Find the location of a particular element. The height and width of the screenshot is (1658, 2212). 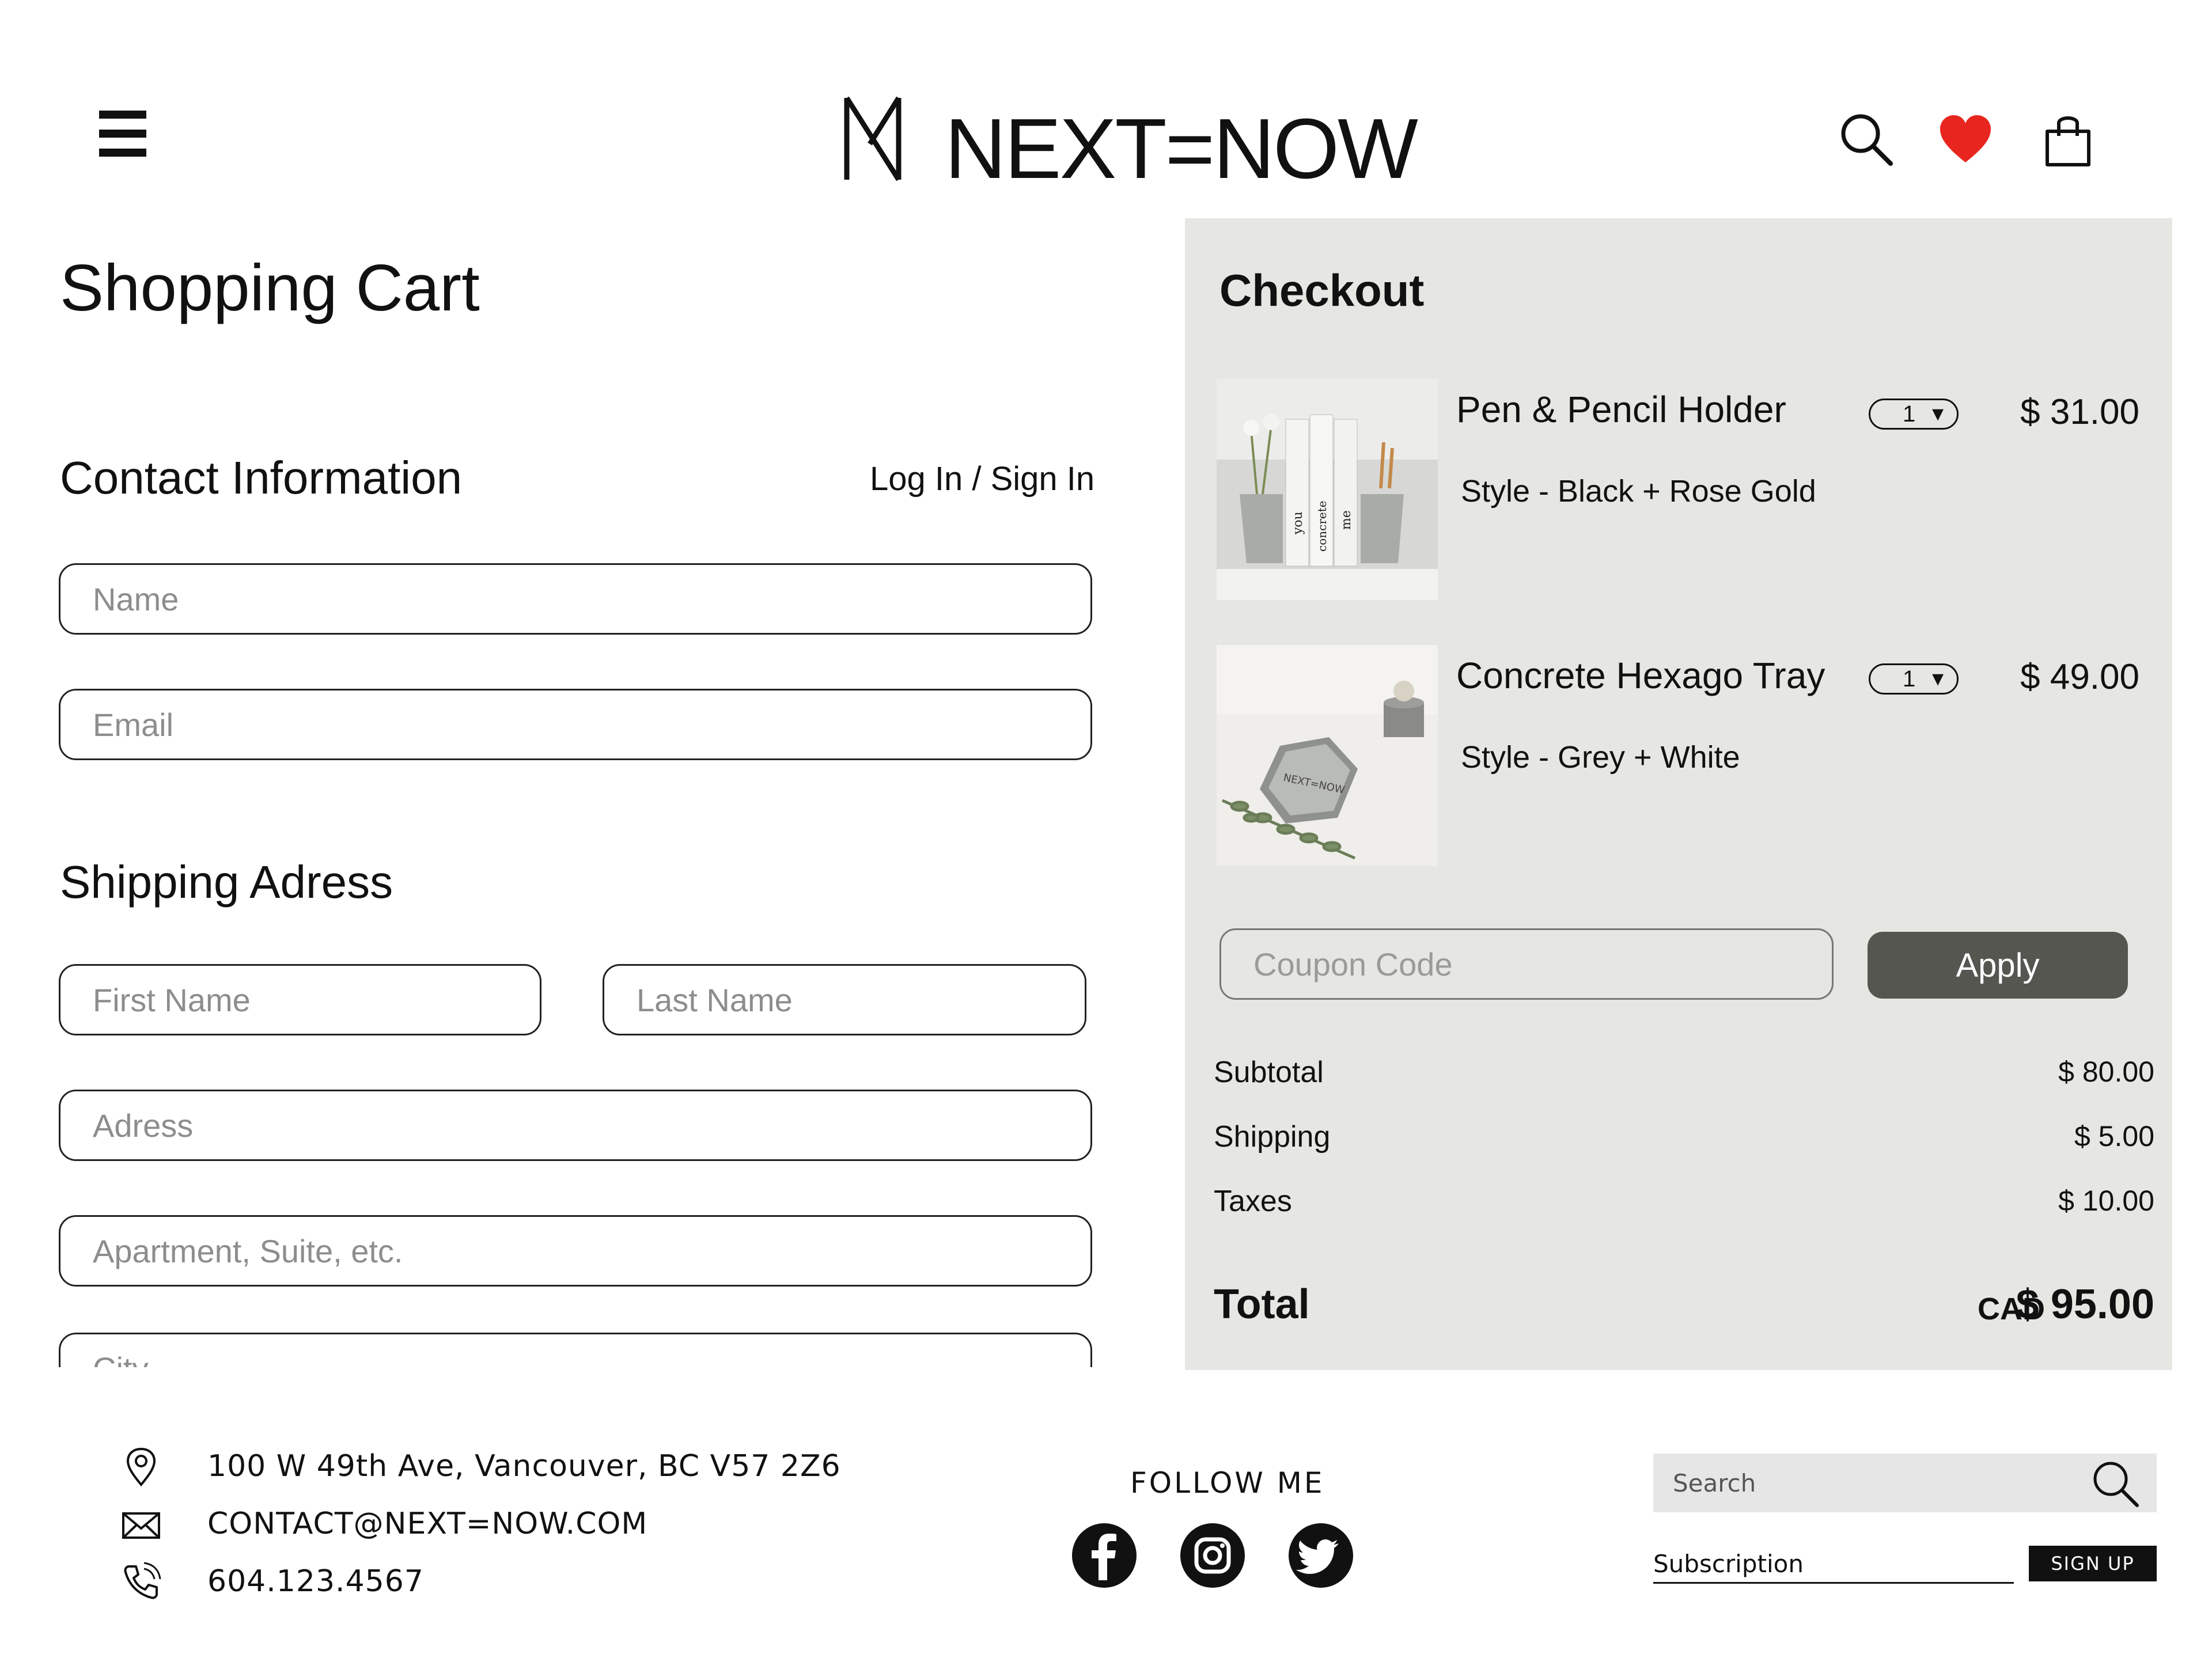

taxes-value: $ 10.00 is located at coordinates (2106, 1201).